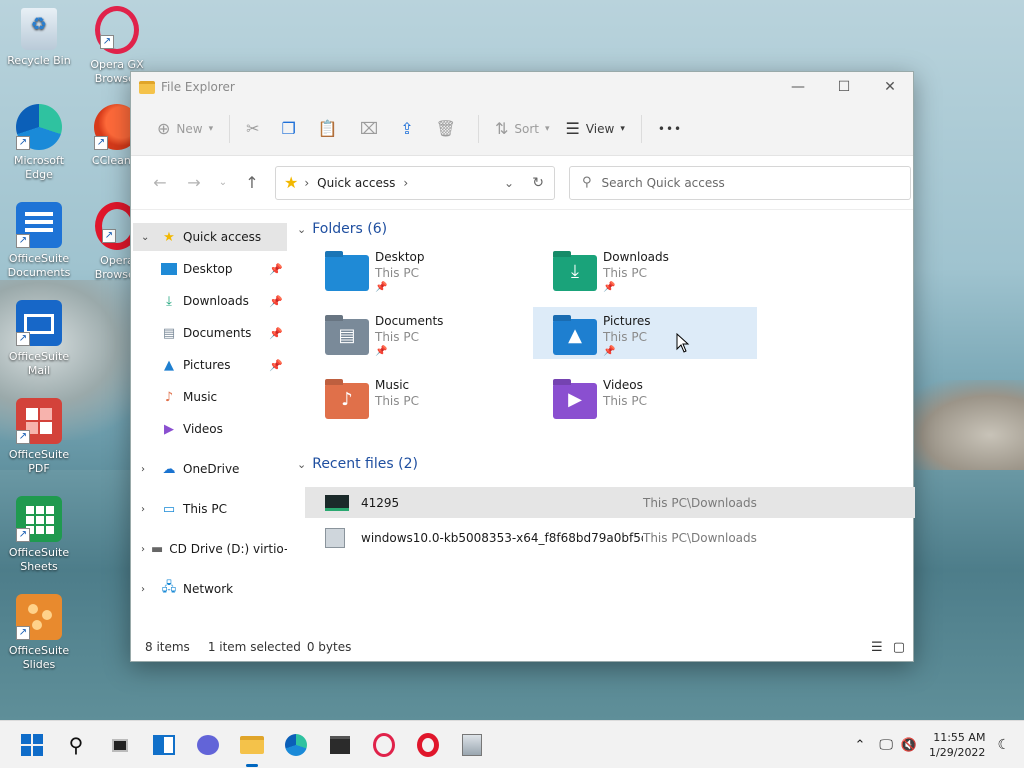 Image resolution: width=1024 pixels, height=768 pixels. Describe the element at coordinates (39, 633) in the screenshot. I see `desktop-icon-officesuite-slides: ↗ OfficeSuite Slides` at that location.